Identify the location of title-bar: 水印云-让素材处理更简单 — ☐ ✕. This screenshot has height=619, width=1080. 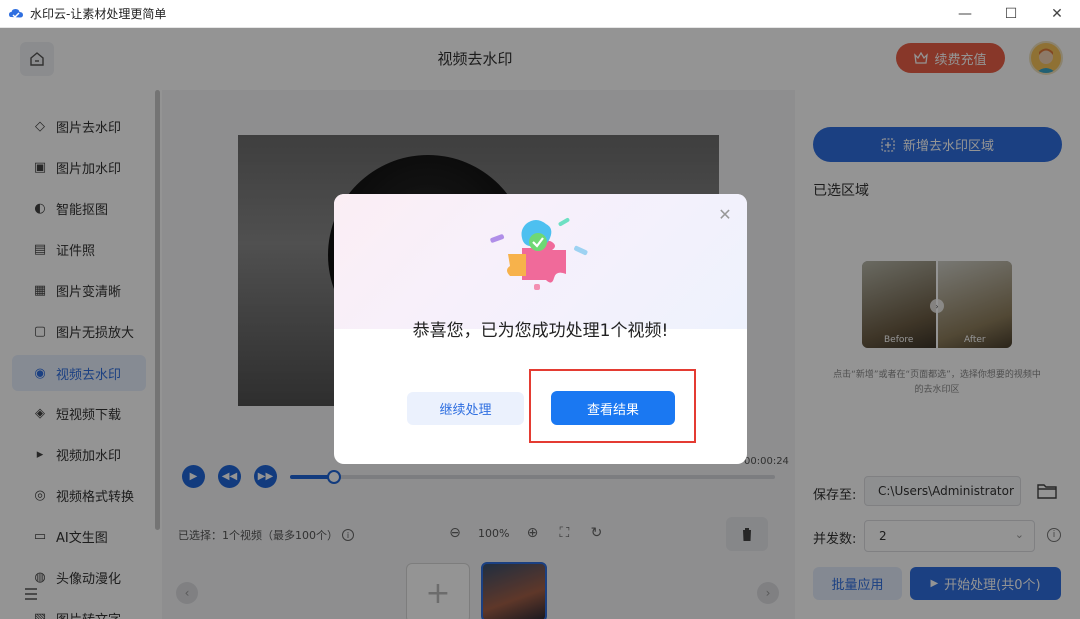
(540, 14).